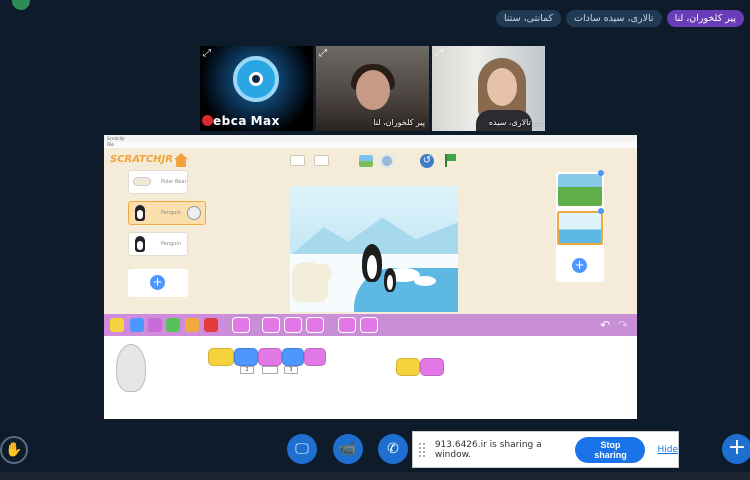 This screenshot has width=750, height=480. I want to click on participant-tag: تالاری، سیده سادات, so click(614, 18).